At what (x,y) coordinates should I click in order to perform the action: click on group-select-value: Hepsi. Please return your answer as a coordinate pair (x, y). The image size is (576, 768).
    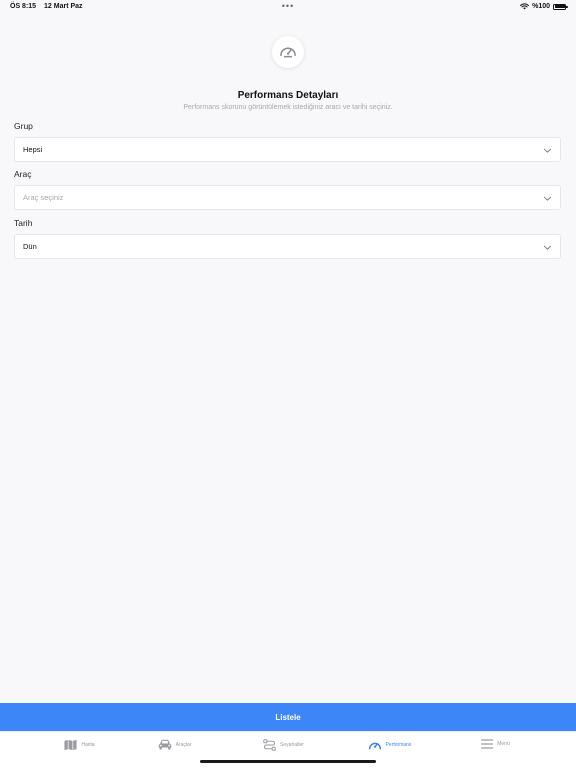
    Looking at the image, I should click on (33, 149).